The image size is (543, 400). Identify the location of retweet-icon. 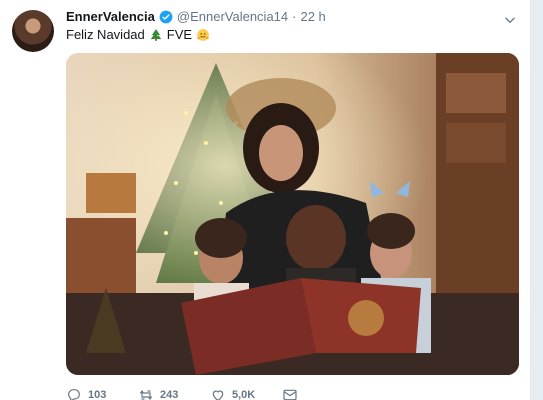
(146, 394).